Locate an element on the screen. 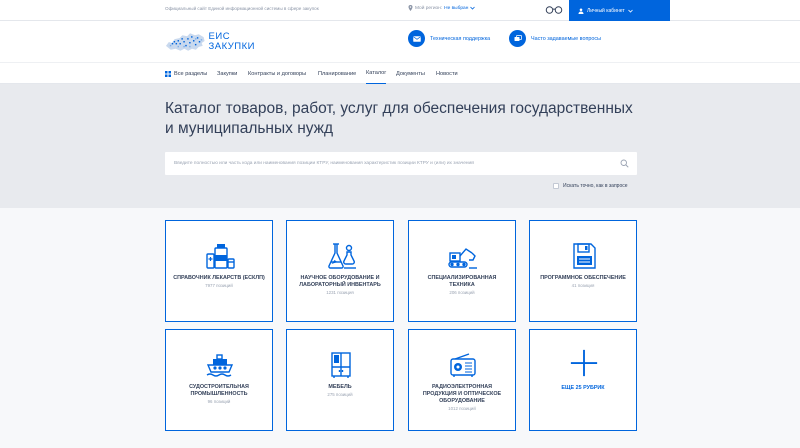 The width and height of the screenshot is (800, 448). card-count: 275 позиций is located at coordinates (340, 394).